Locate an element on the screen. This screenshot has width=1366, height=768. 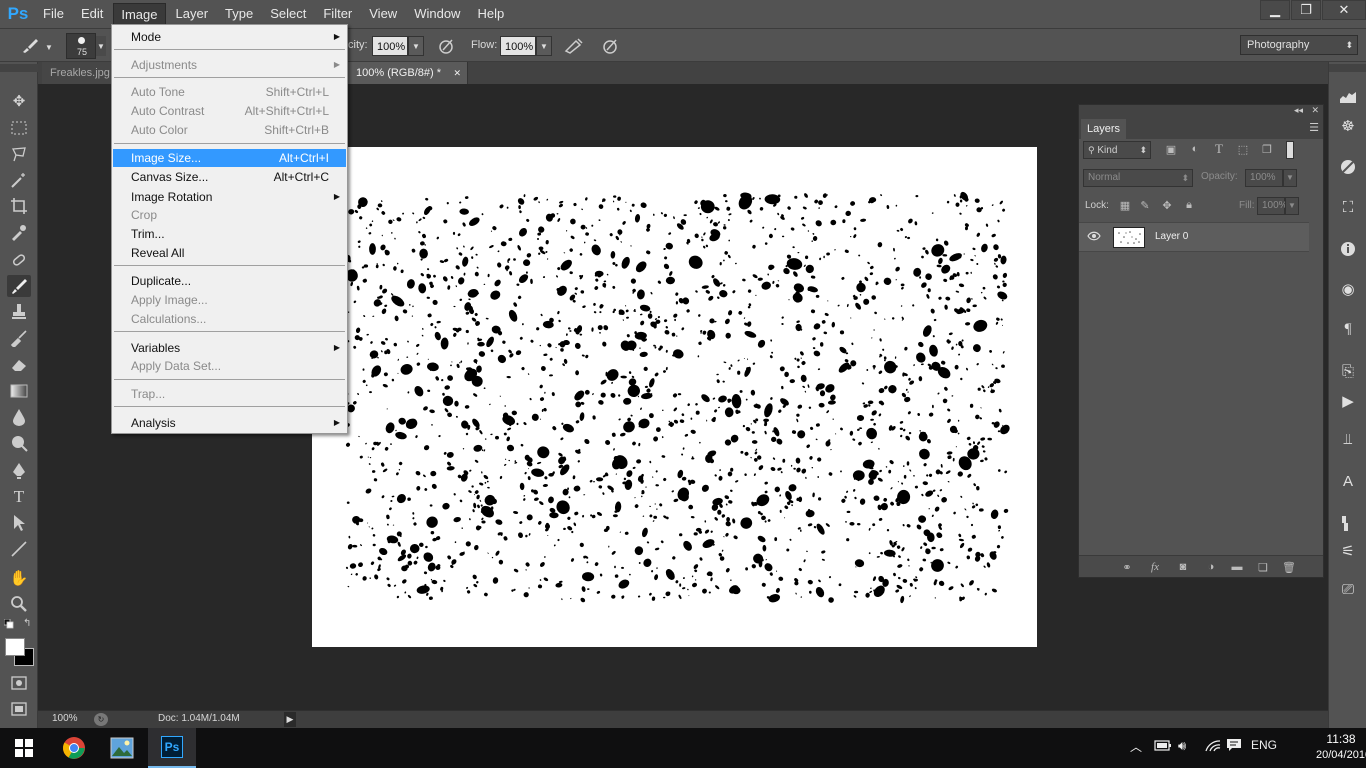
layer-opacity-input: 100% is located at coordinates (1264, 178).